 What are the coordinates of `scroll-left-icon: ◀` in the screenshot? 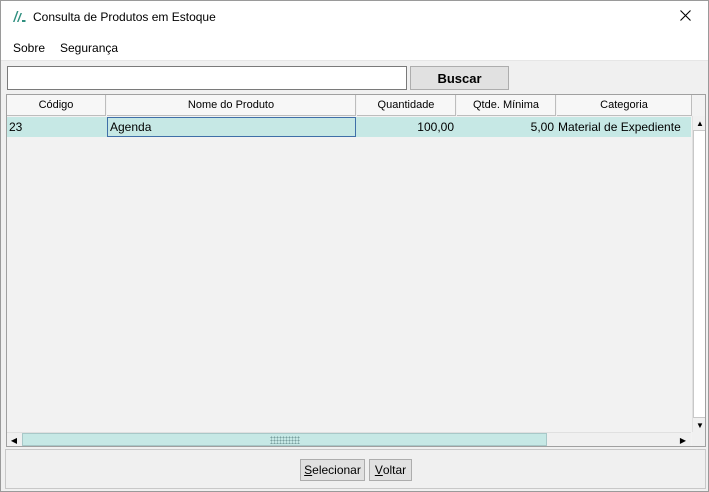 It's located at (14, 439).